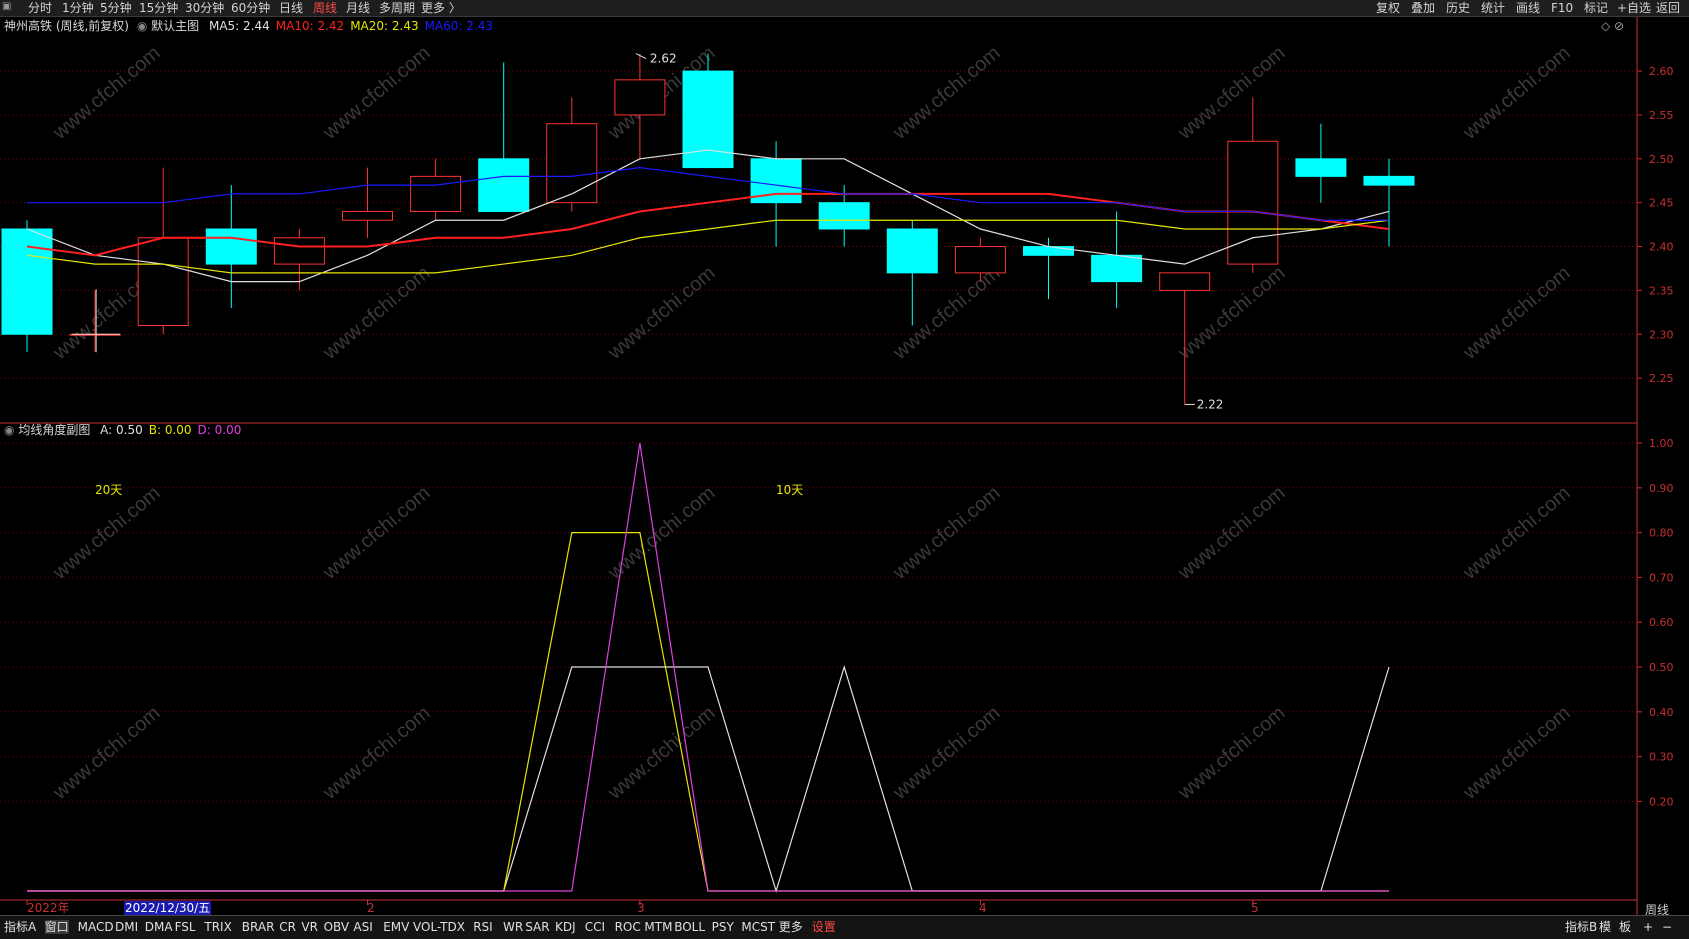 The image size is (1689, 939). What do you see at coordinates (565, 927) in the screenshot?
I see `indicator-tab-17: KDJ` at bounding box center [565, 927].